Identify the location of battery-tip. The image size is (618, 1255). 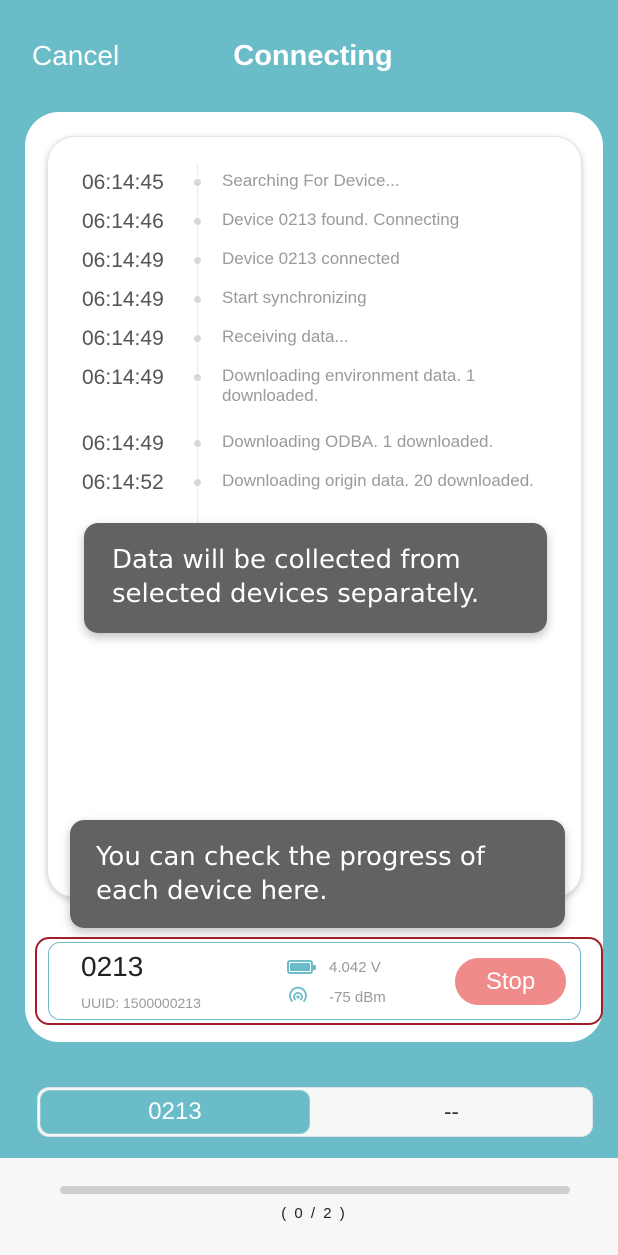
(314, 967).